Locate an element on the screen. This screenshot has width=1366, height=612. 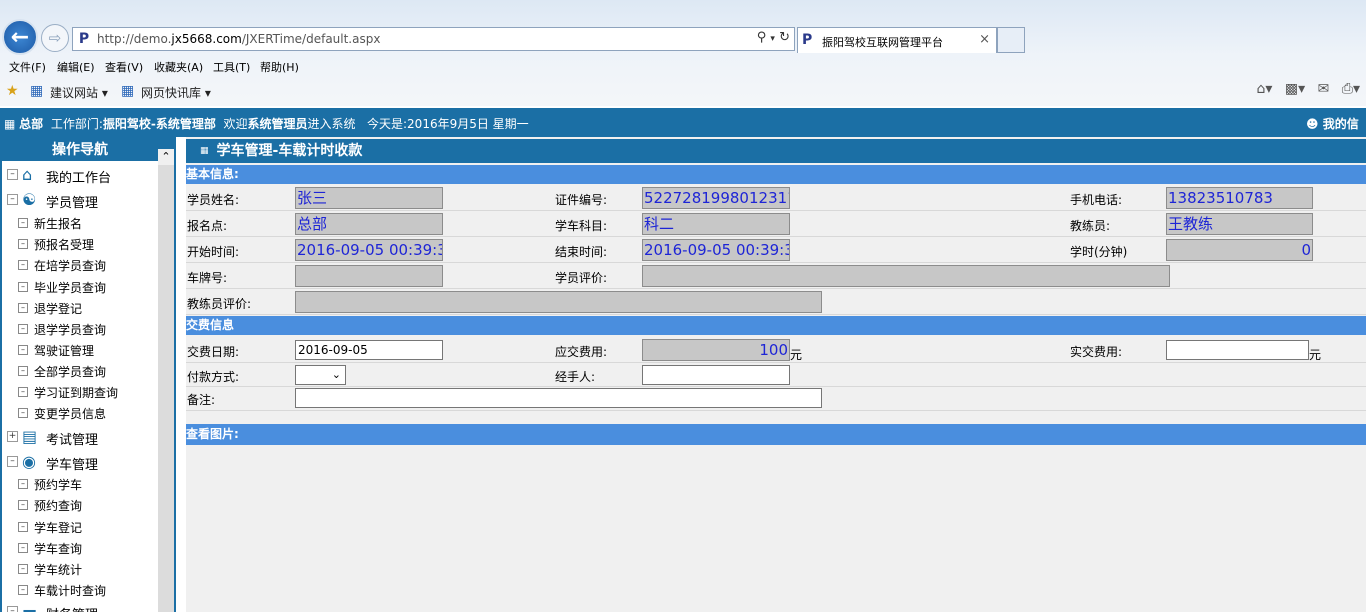
browser-tab: P 振阳驾校互联网管理平台 × is located at coordinates (897, 40).